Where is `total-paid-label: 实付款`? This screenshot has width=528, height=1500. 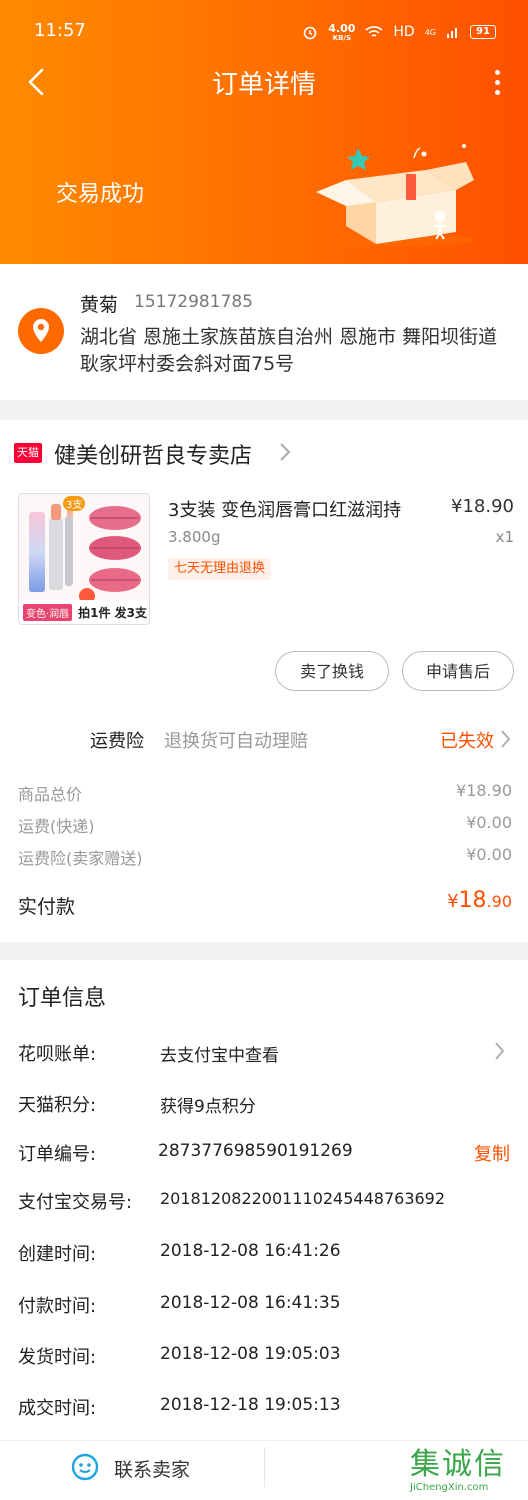 total-paid-label: 实付款 is located at coordinates (47, 907).